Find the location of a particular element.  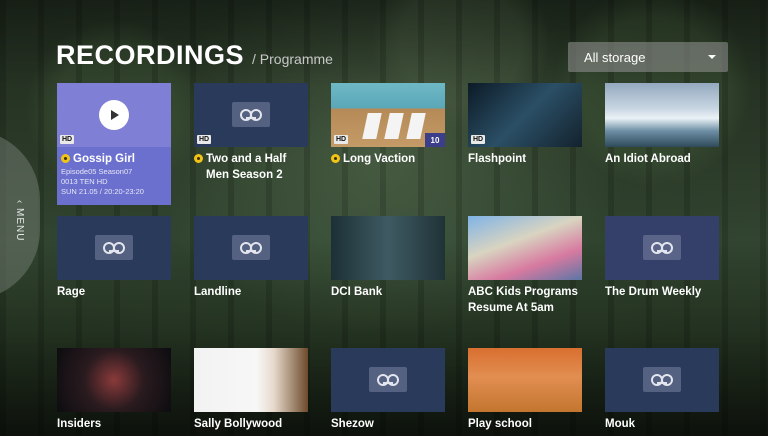

recording-title: An Idiot Abroad is located at coordinates (648, 159).